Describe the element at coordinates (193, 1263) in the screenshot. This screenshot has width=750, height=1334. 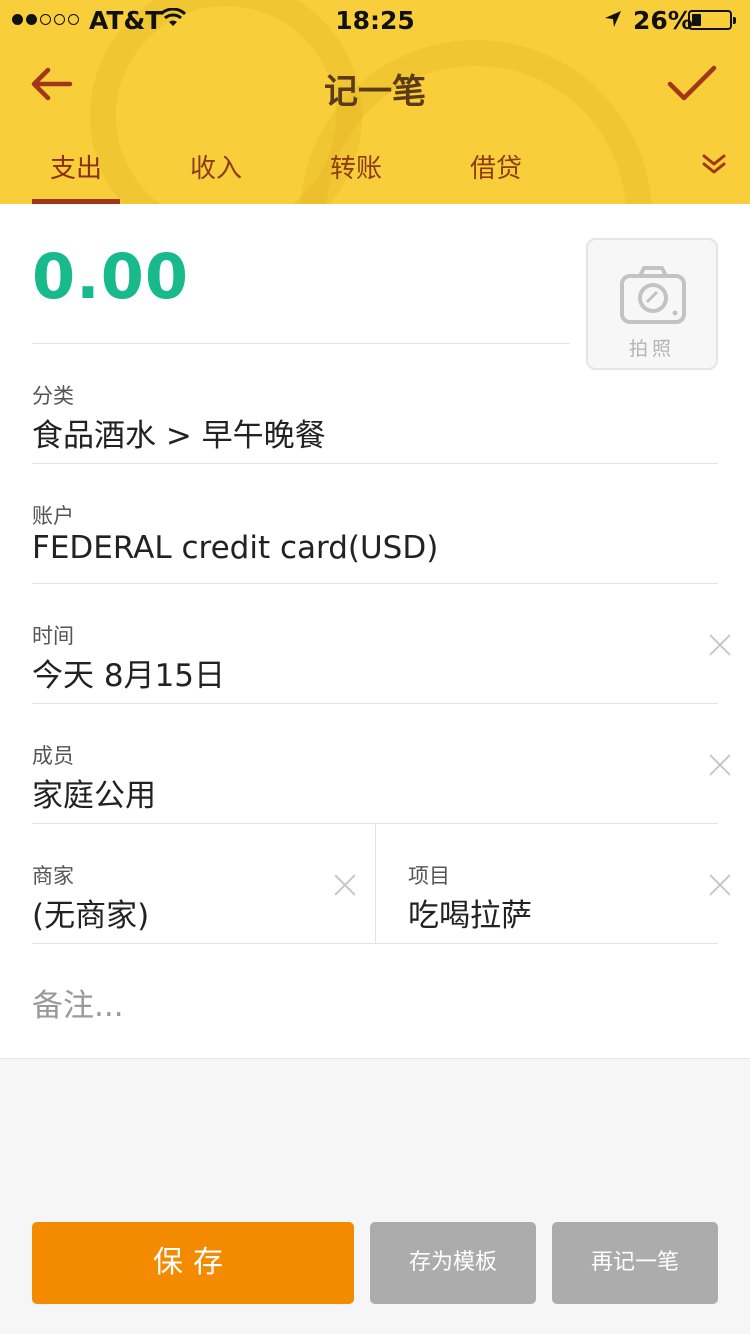
I see `save-button: 保存` at that location.